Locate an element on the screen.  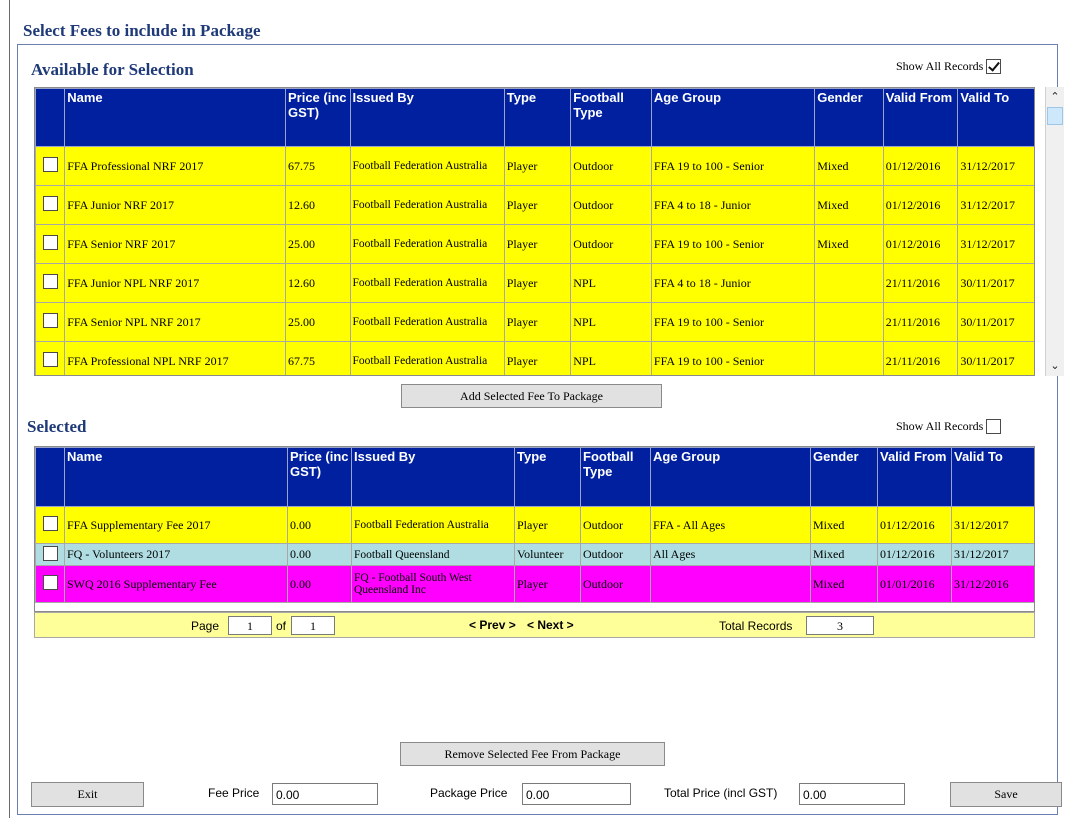
cell-valid-to: 31/12/2016 is located at coordinates (992, 584).